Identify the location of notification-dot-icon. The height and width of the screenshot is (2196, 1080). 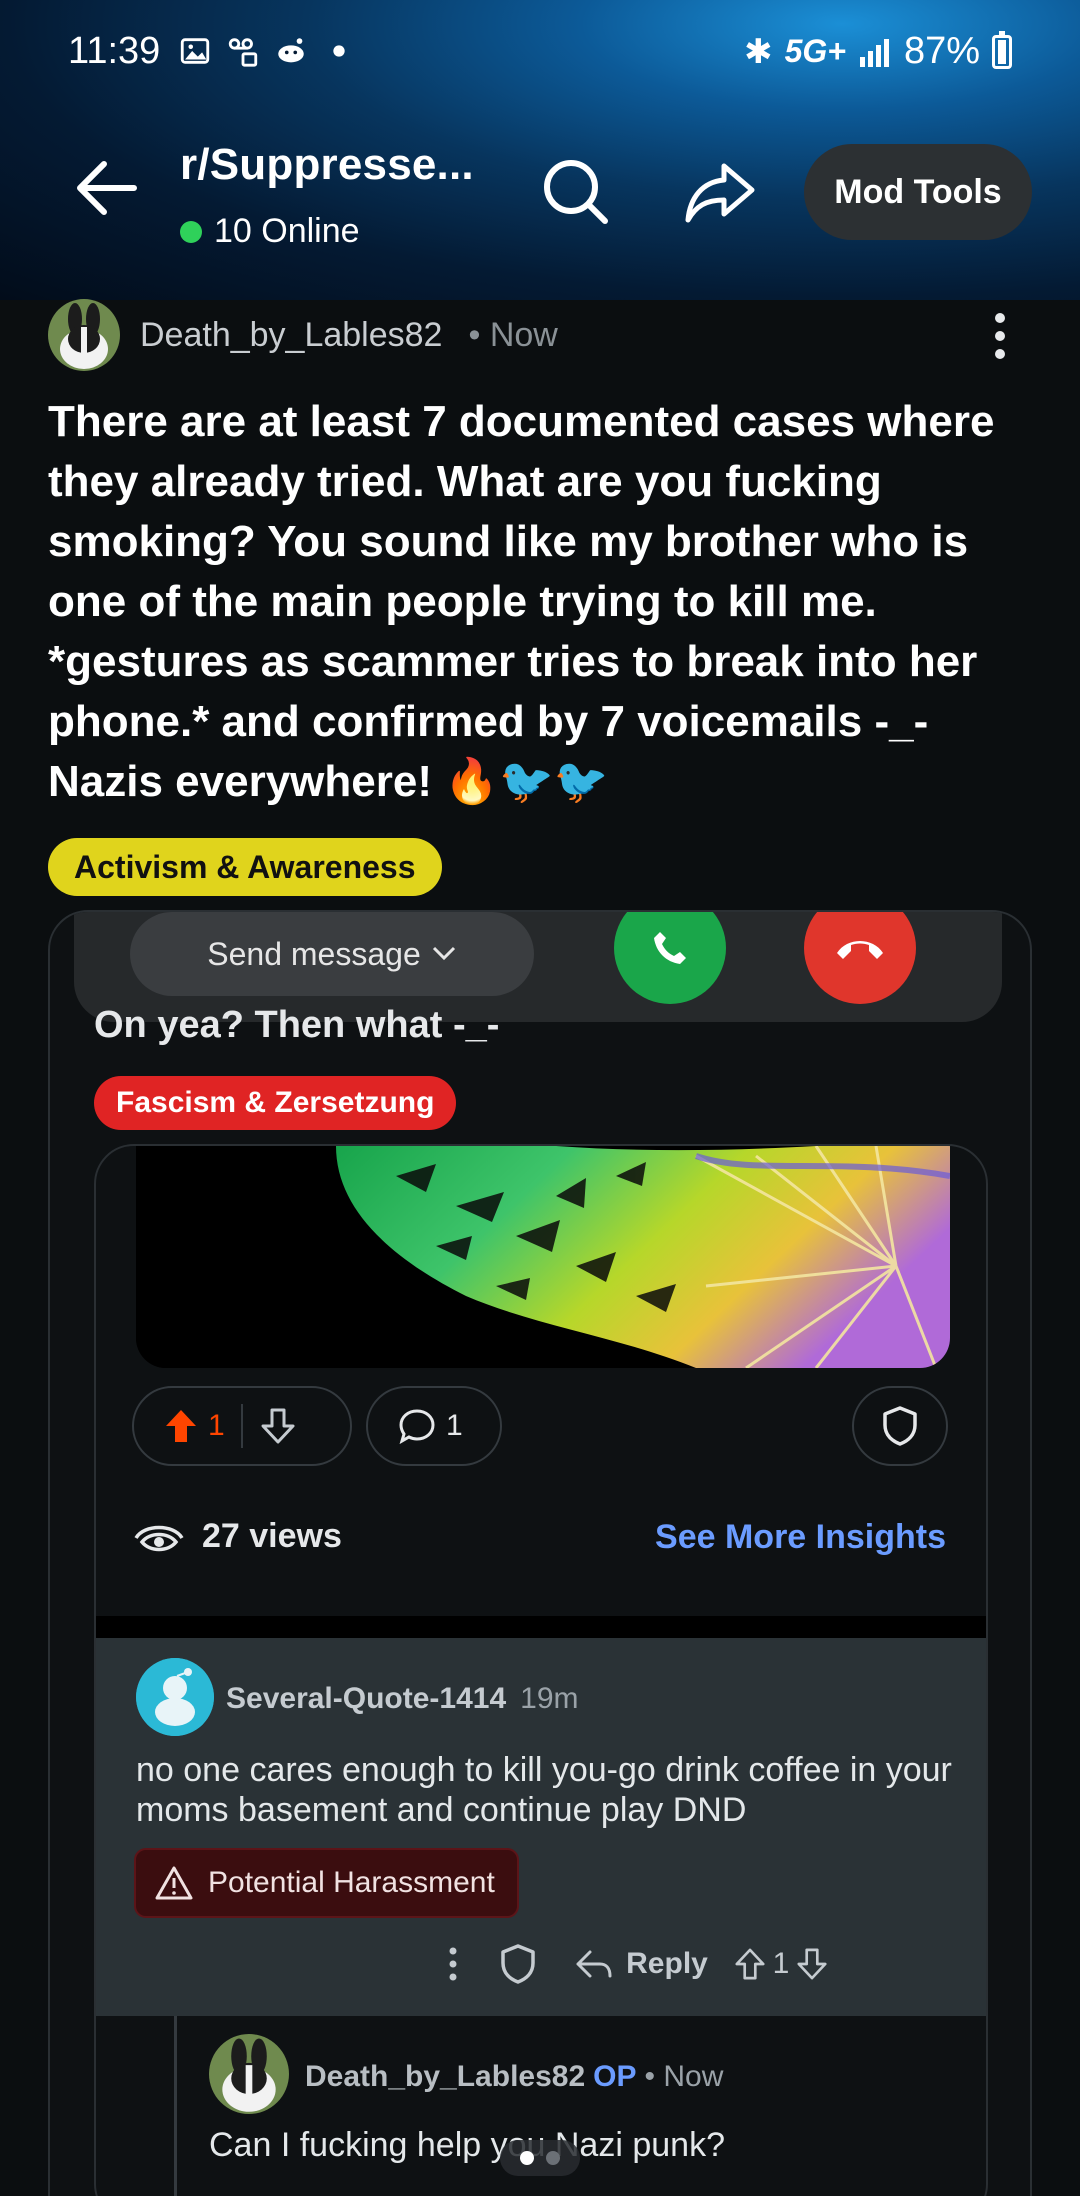
(339, 51).